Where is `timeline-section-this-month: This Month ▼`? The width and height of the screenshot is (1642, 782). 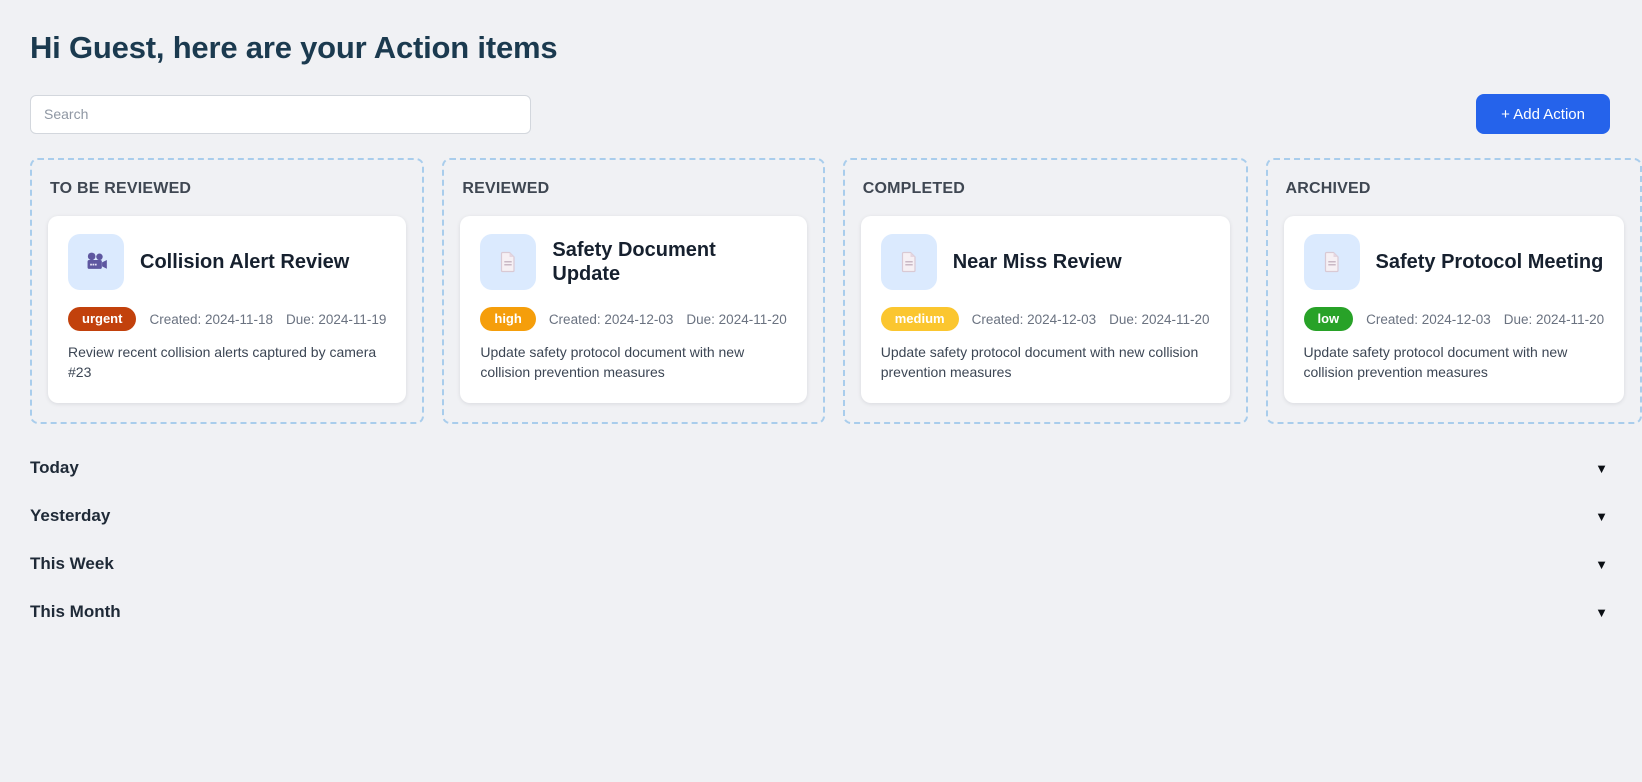
timeline-section-this-month: This Month ▼ is located at coordinates (820, 612).